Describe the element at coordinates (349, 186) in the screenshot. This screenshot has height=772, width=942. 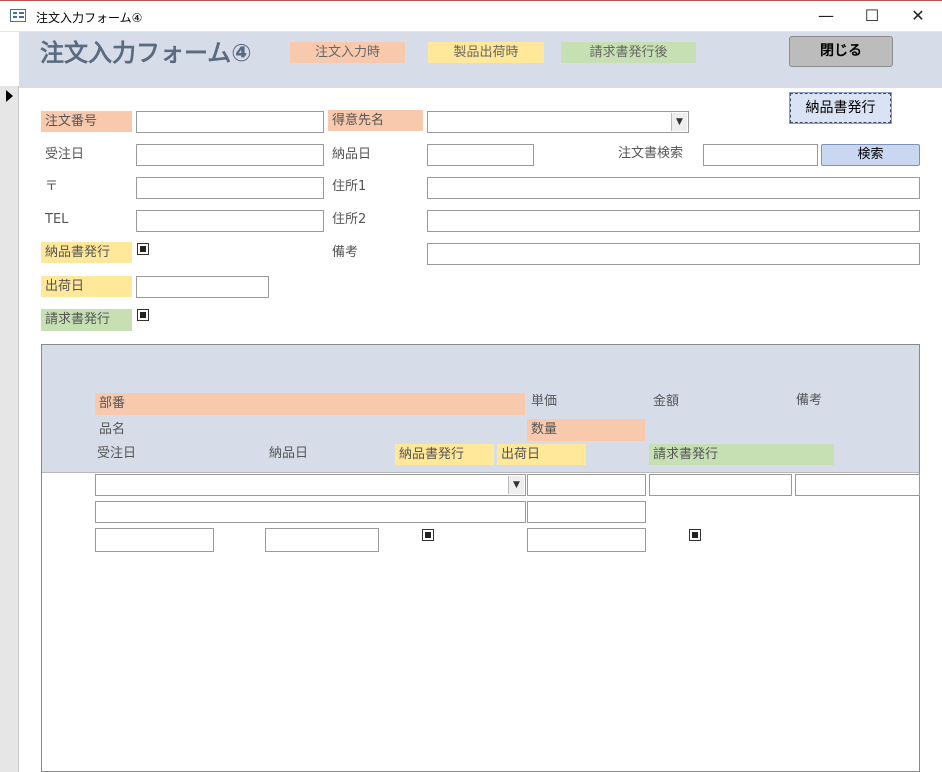
I see `address1-label: 住所1` at that location.